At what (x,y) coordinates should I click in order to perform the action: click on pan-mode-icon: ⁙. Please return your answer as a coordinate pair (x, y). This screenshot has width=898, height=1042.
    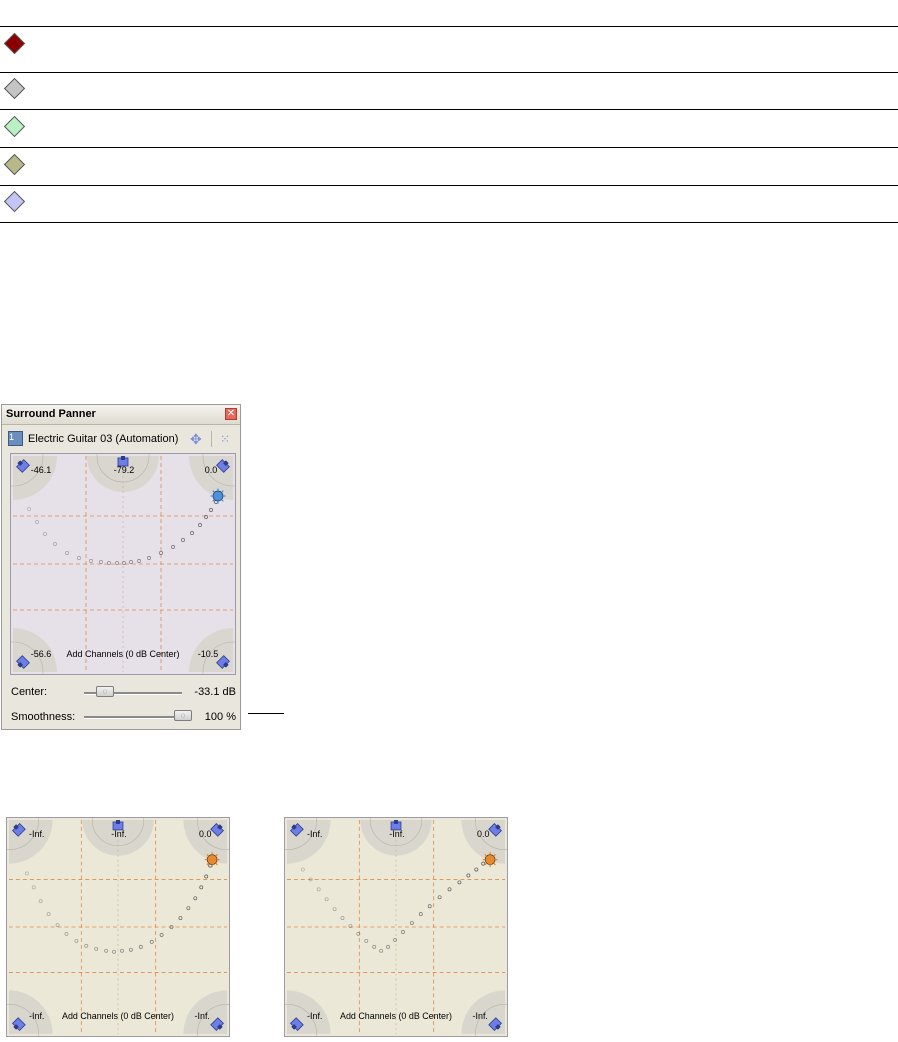
    Looking at the image, I should click on (225, 439).